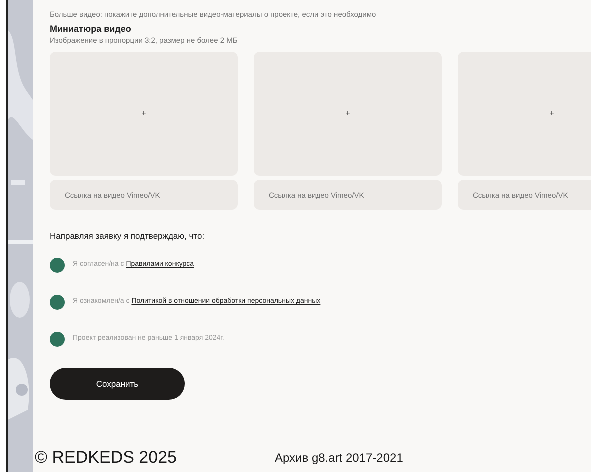  What do you see at coordinates (339, 457) in the screenshot?
I see `archive-link: Архив g8.art 2017-2021` at bounding box center [339, 457].